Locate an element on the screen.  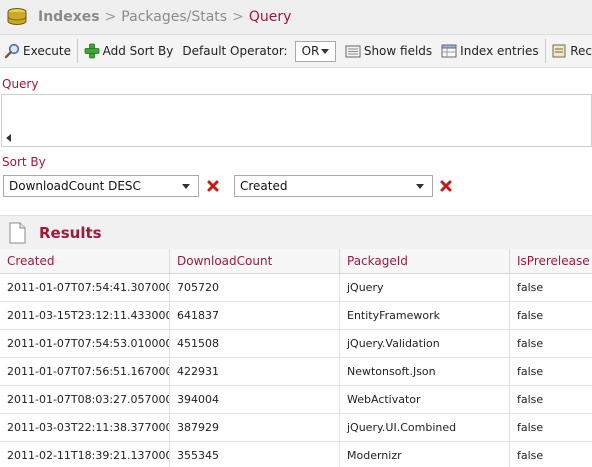
cell-downloadcount: 705720 is located at coordinates (255, 287).